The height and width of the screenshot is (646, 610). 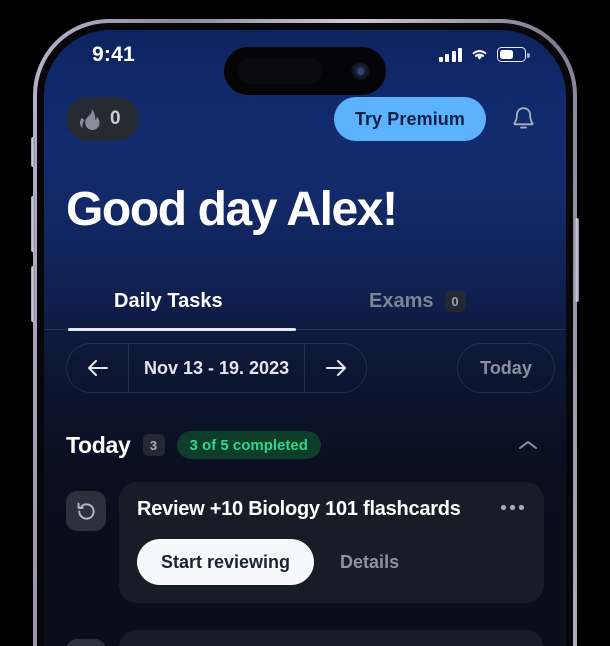 I want to click on front-camera-icon, so click(x=360, y=71).